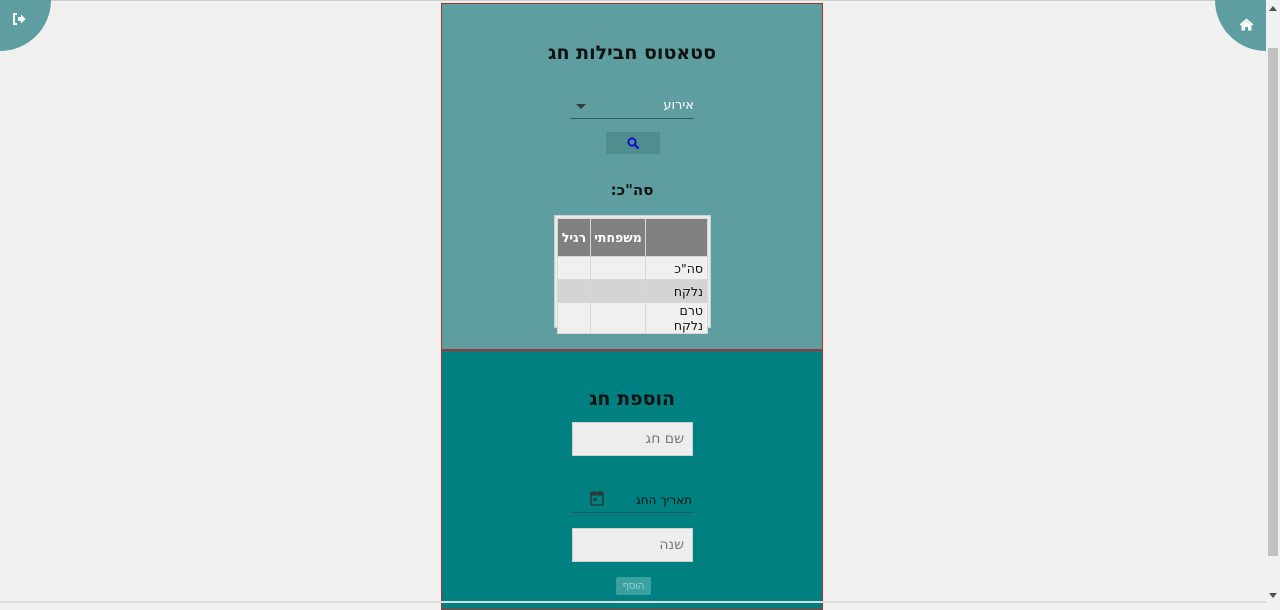 The width and height of the screenshot is (1280, 610). Describe the element at coordinates (676, 237) in the screenshot. I see `column-header-label` at that location.